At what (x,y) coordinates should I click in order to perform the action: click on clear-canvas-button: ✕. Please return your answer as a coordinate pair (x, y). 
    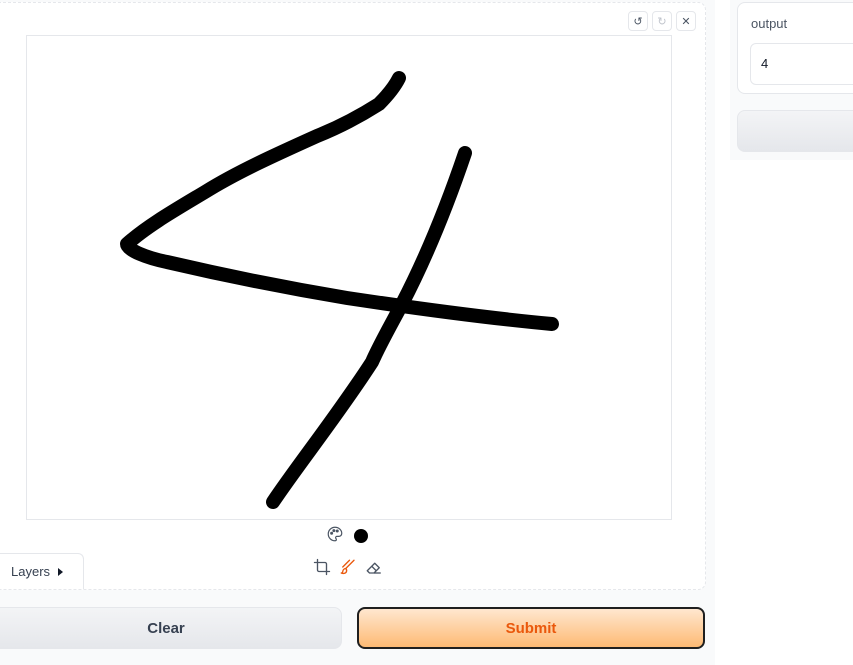
    Looking at the image, I should click on (686, 21).